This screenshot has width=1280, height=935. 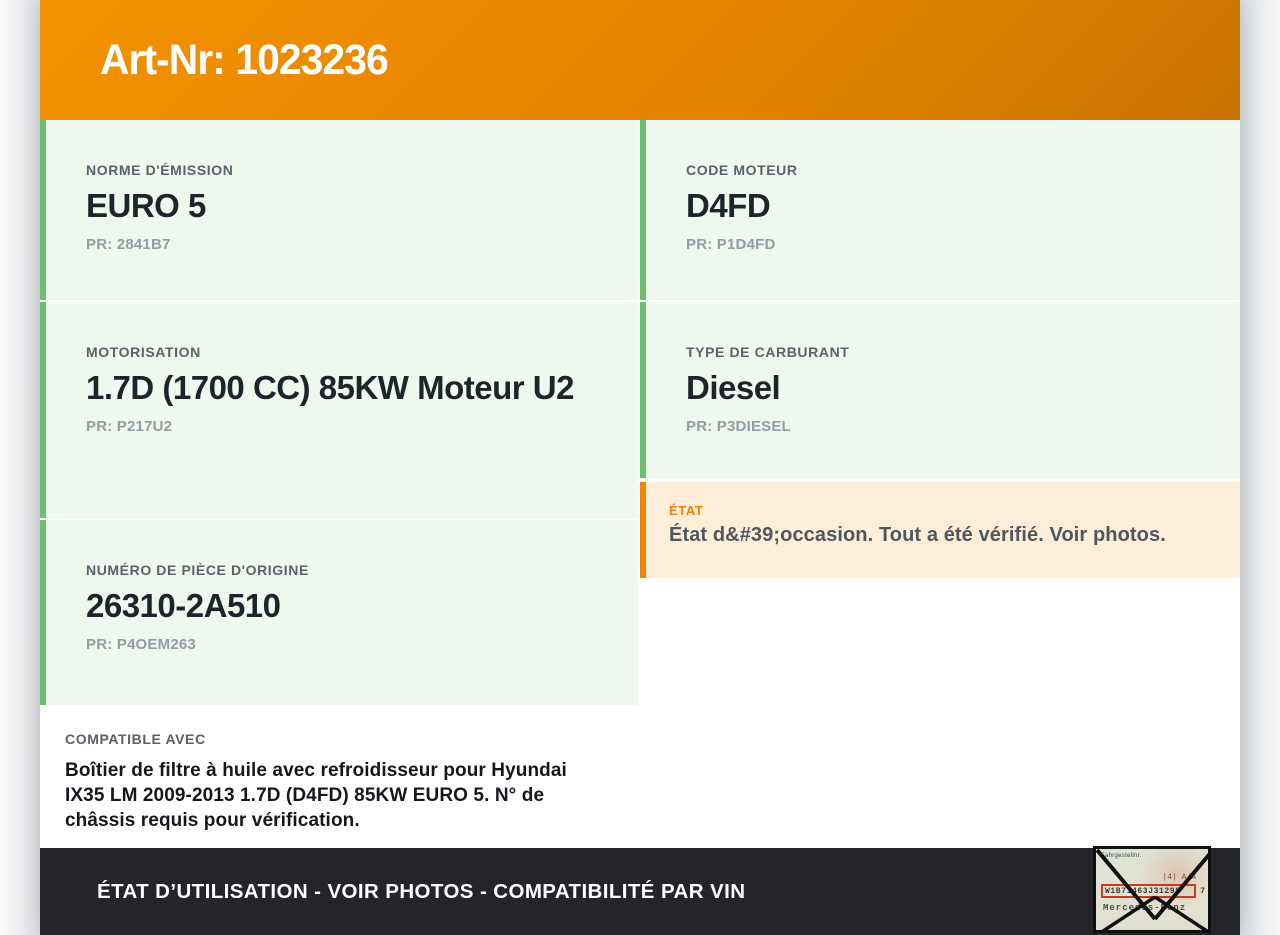 I want to click on card-value: 26310-2A510, so click(x=183, y=605).